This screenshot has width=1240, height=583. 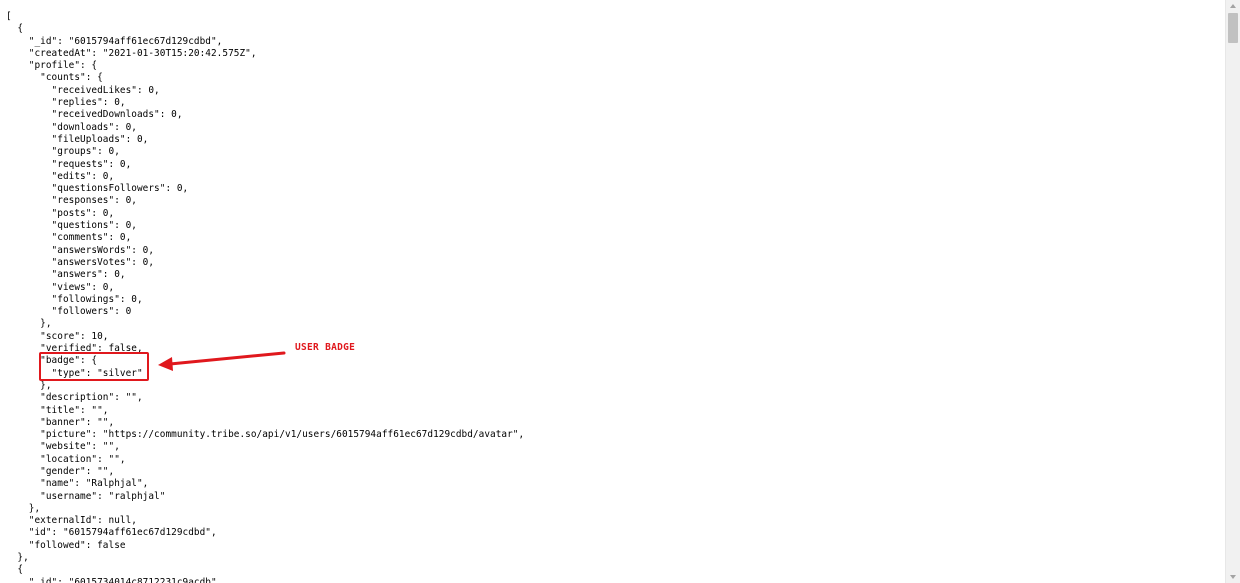 I want to click on json-line: "followings": 0,, so click(x=74, y=299).